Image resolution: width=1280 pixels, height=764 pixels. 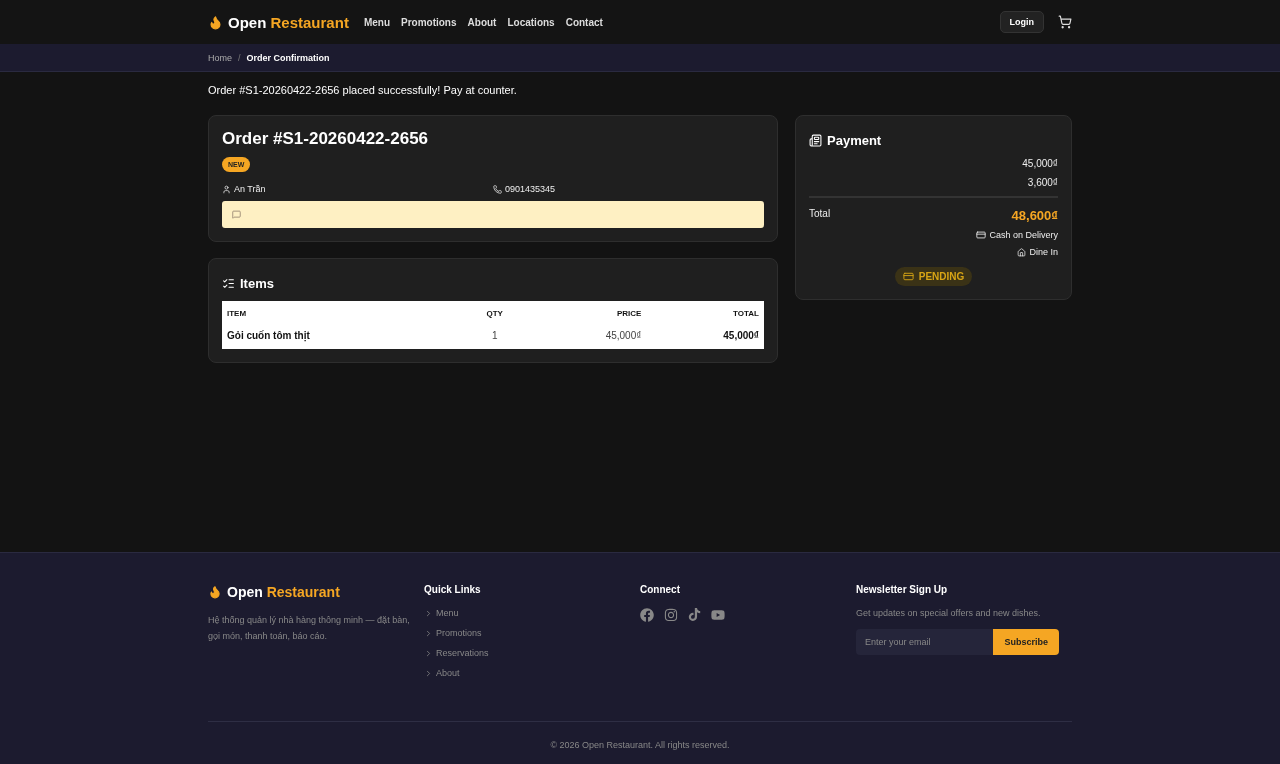 I want to click on customer-name: An Trần, so click(x=250, y=189).